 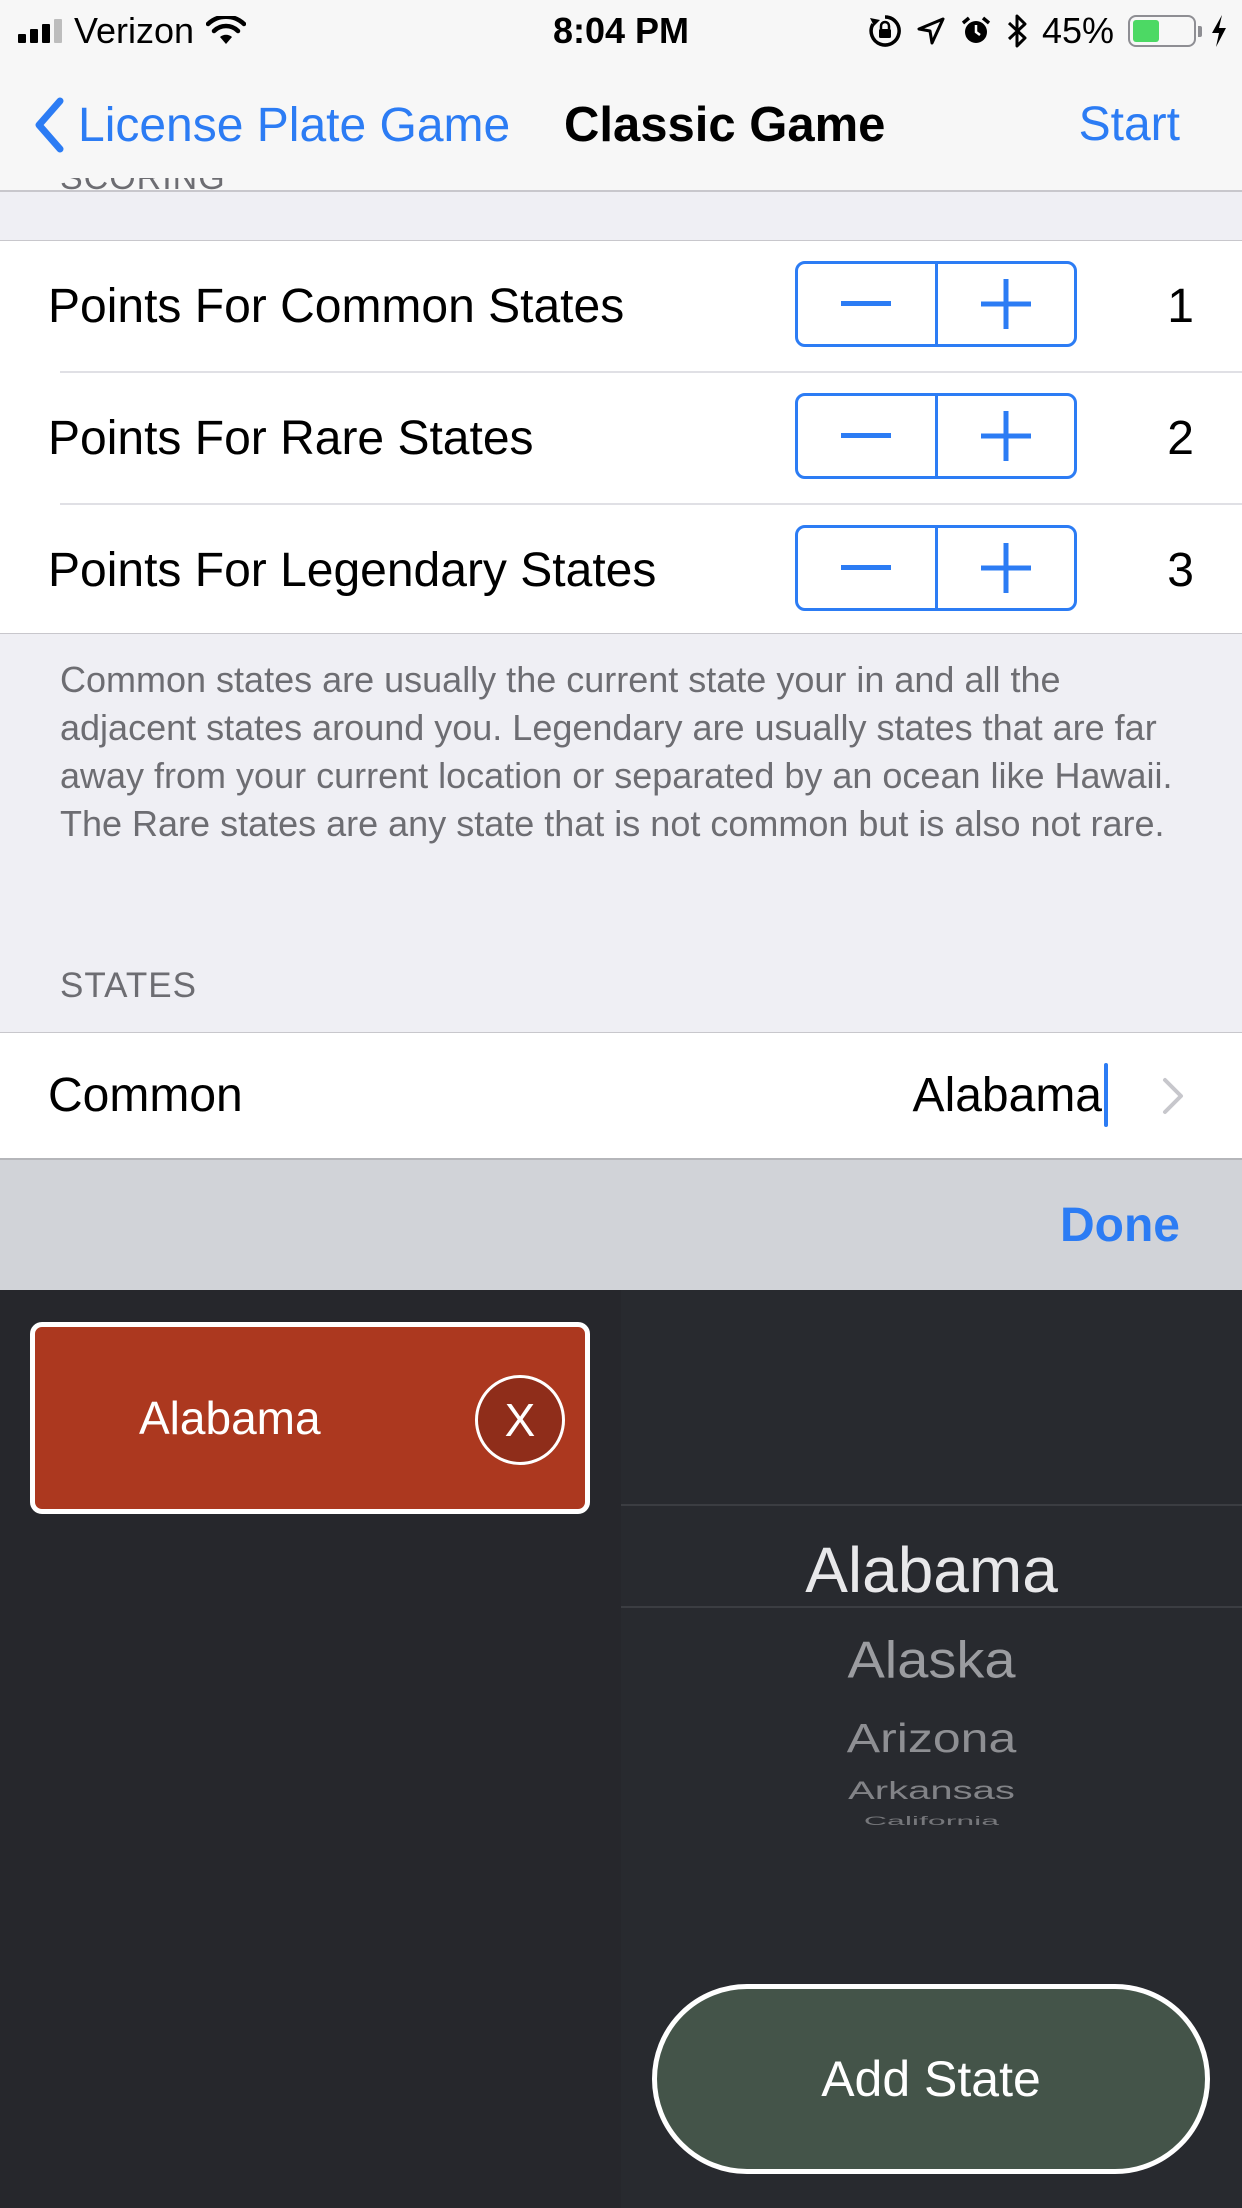 I want to click on done-button: Done, so click(x=1120, y=1226).